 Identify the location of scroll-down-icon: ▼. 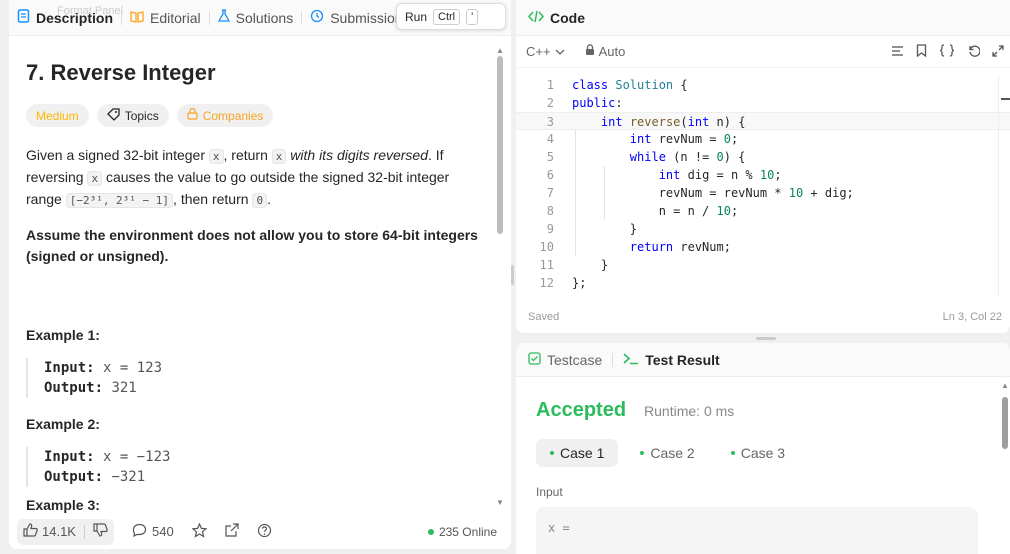
(500, 502).